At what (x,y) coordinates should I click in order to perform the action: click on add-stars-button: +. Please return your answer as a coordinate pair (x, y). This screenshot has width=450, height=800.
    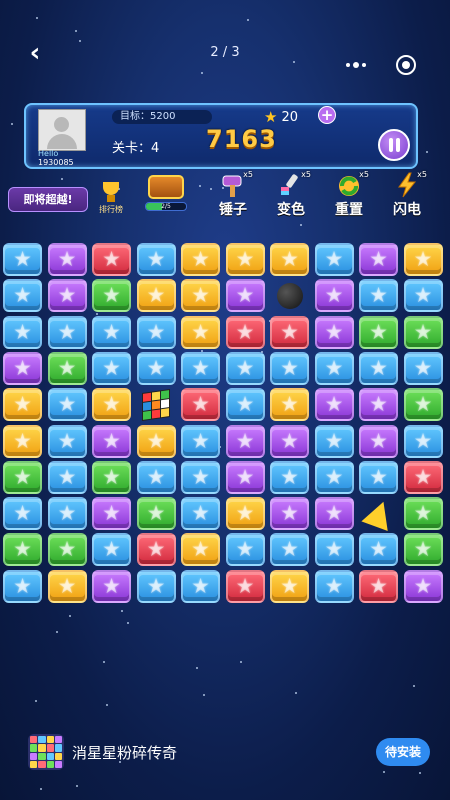
    Looking at the image, I should click on (327, 115).